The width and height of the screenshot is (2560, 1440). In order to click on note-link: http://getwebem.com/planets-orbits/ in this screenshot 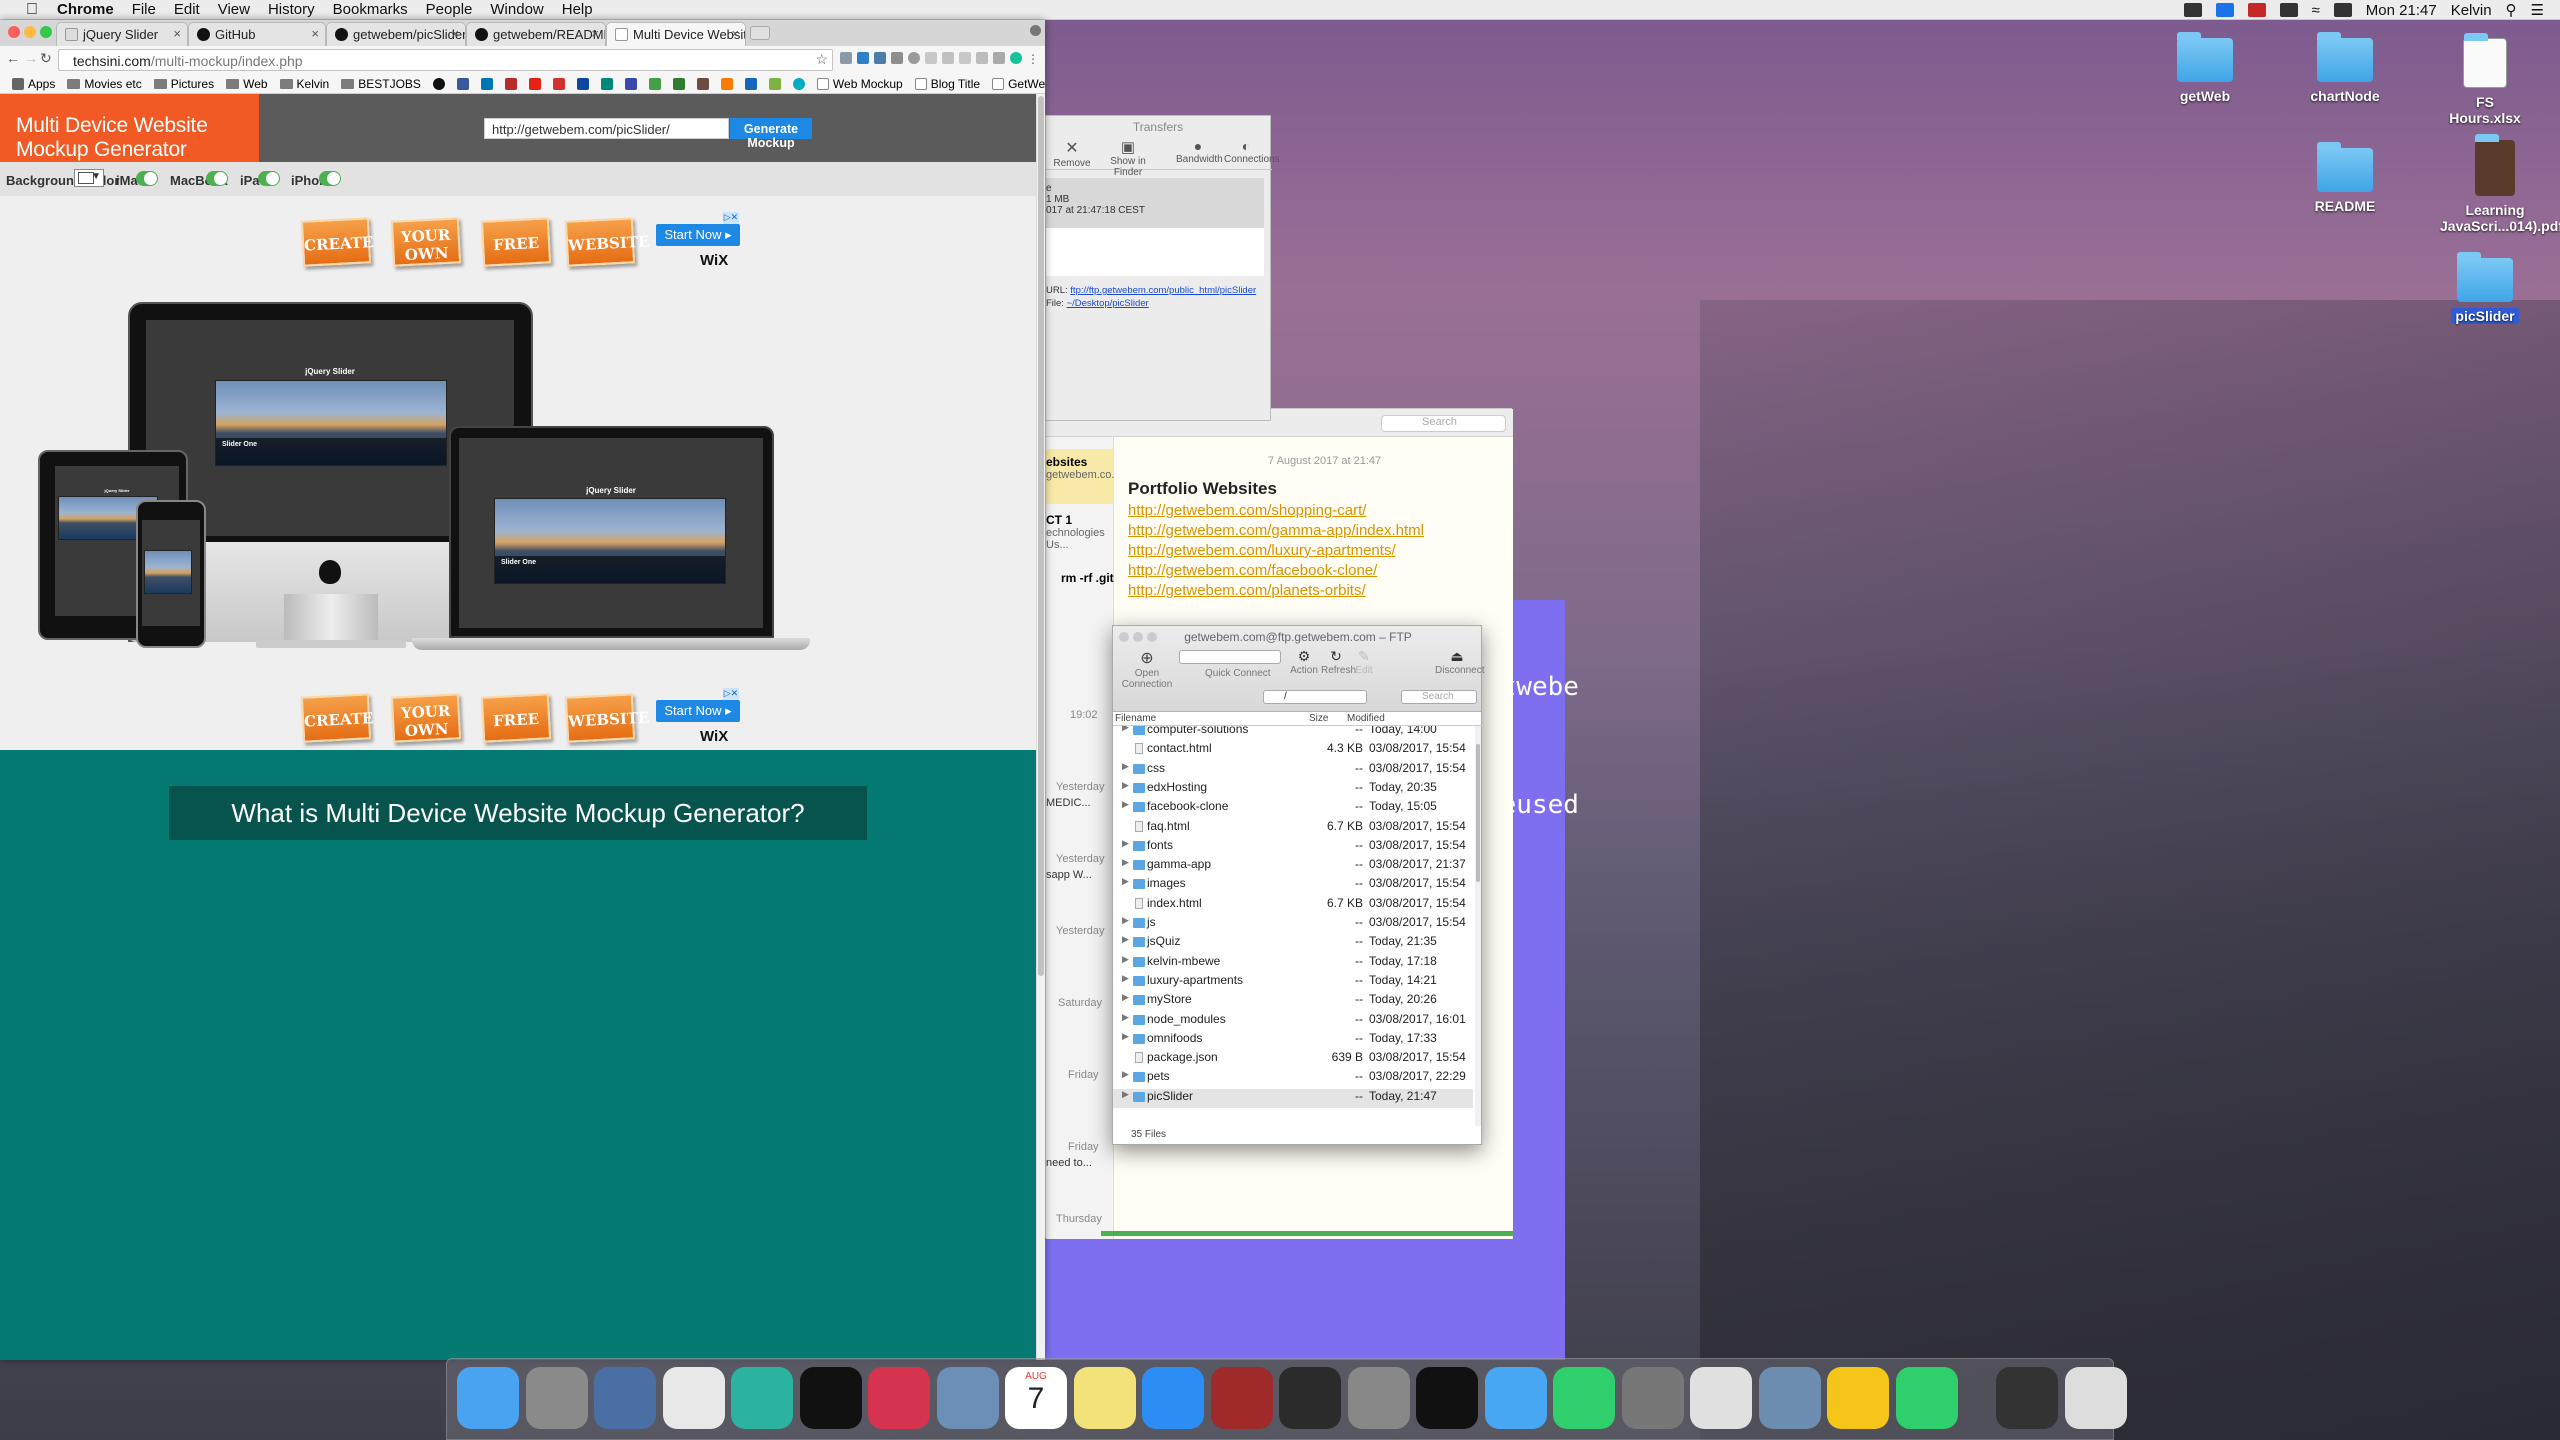, I will do `click(1276, 591)`.